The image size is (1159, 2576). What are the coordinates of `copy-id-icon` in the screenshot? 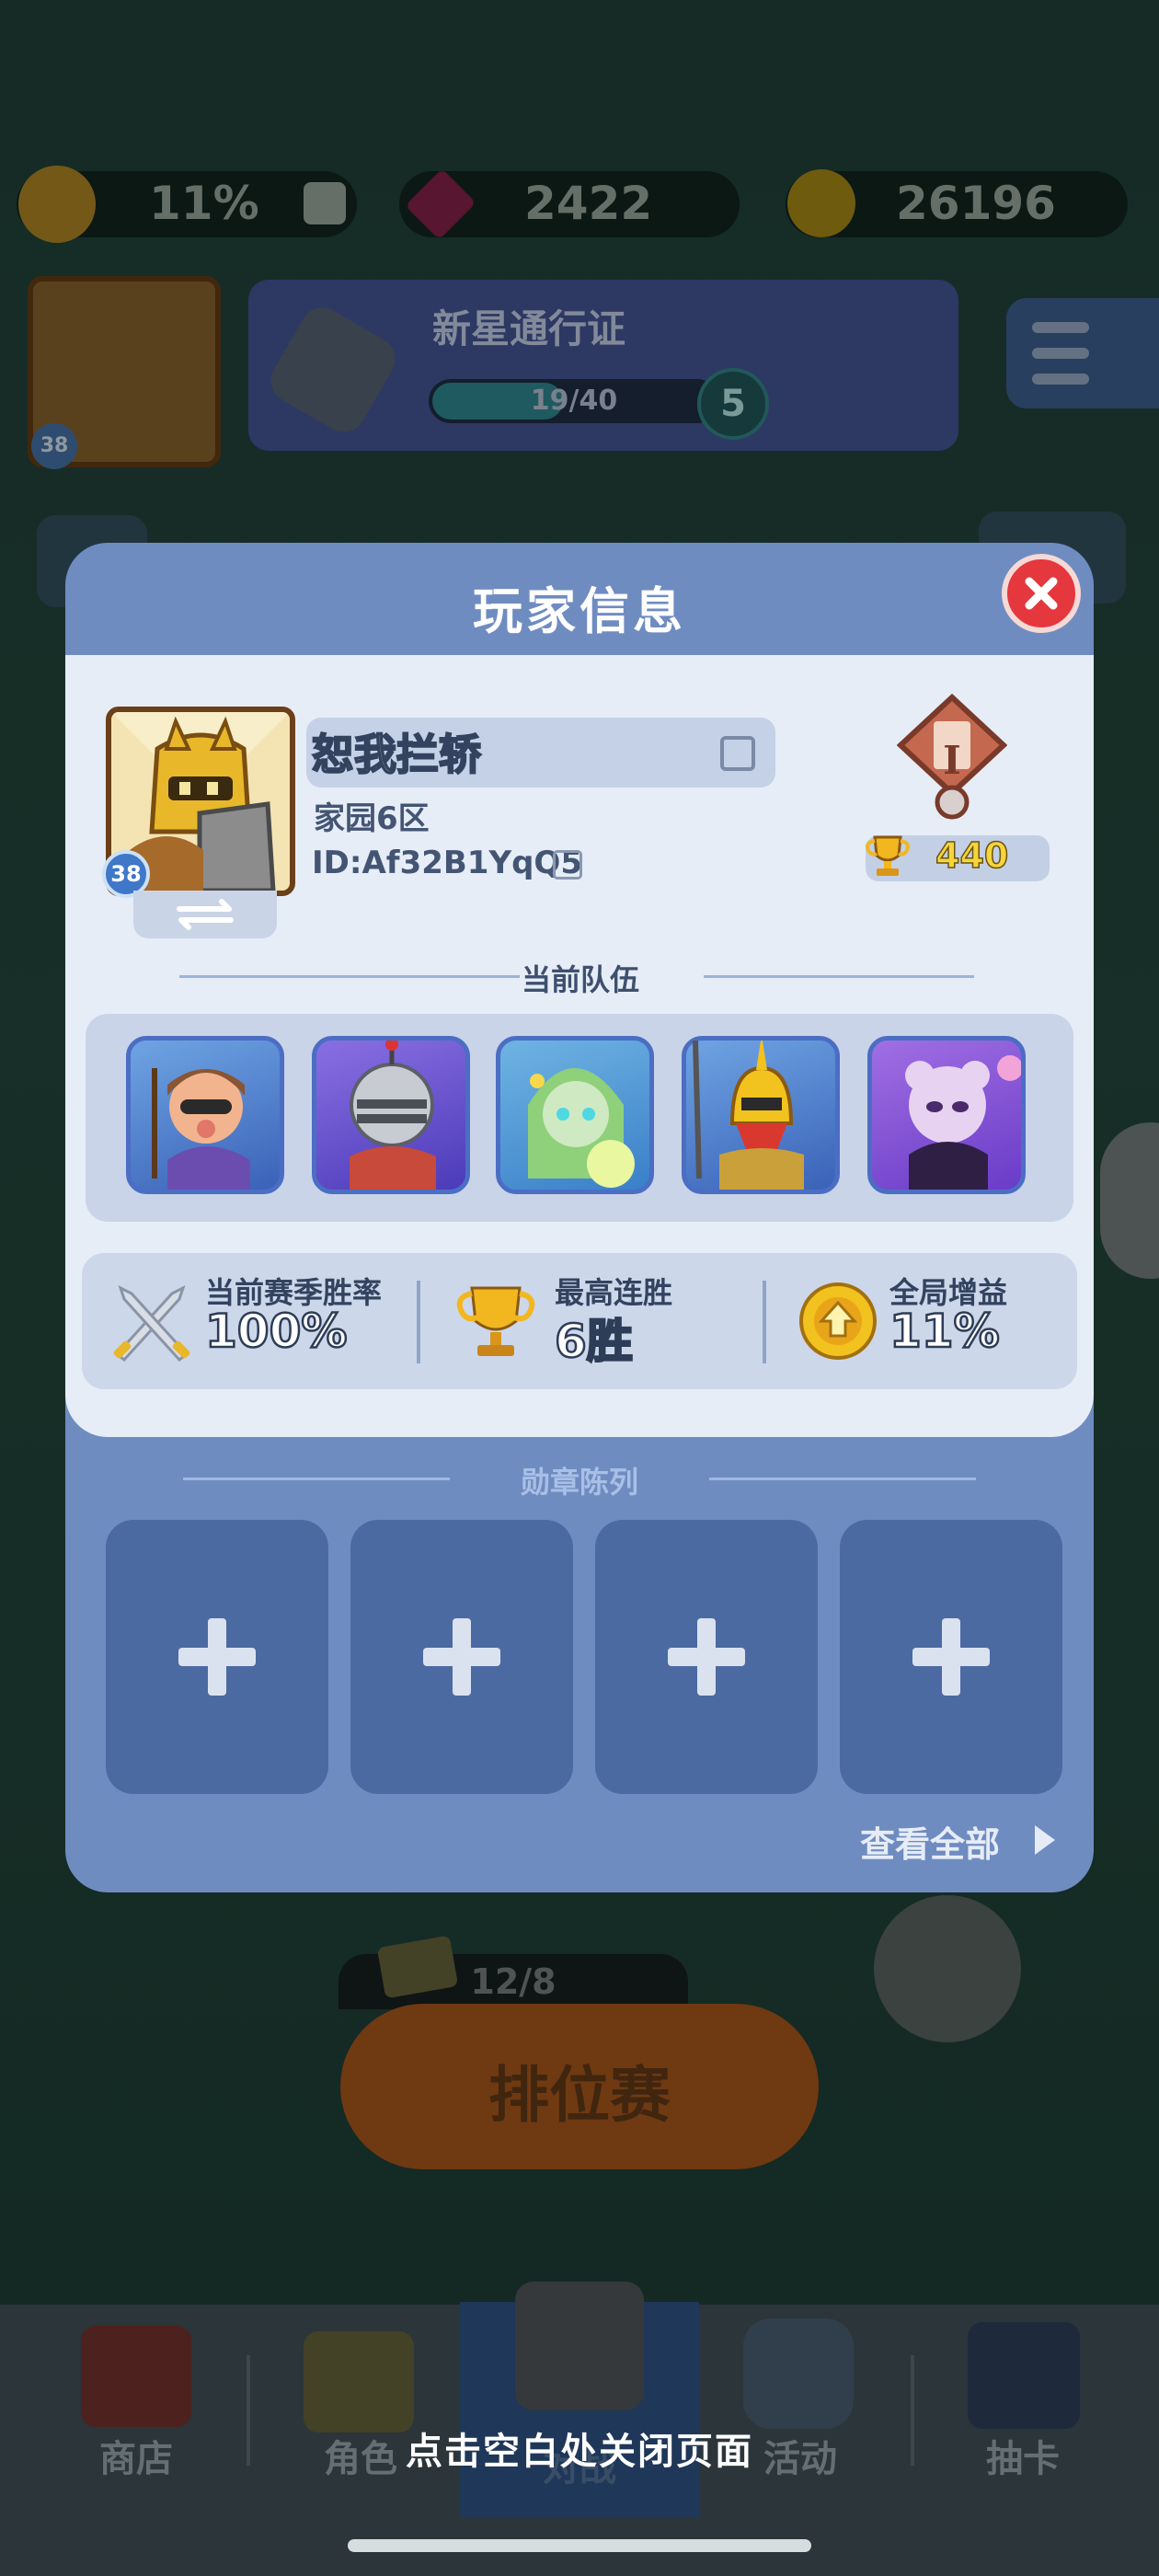 It's located at (567, 865).